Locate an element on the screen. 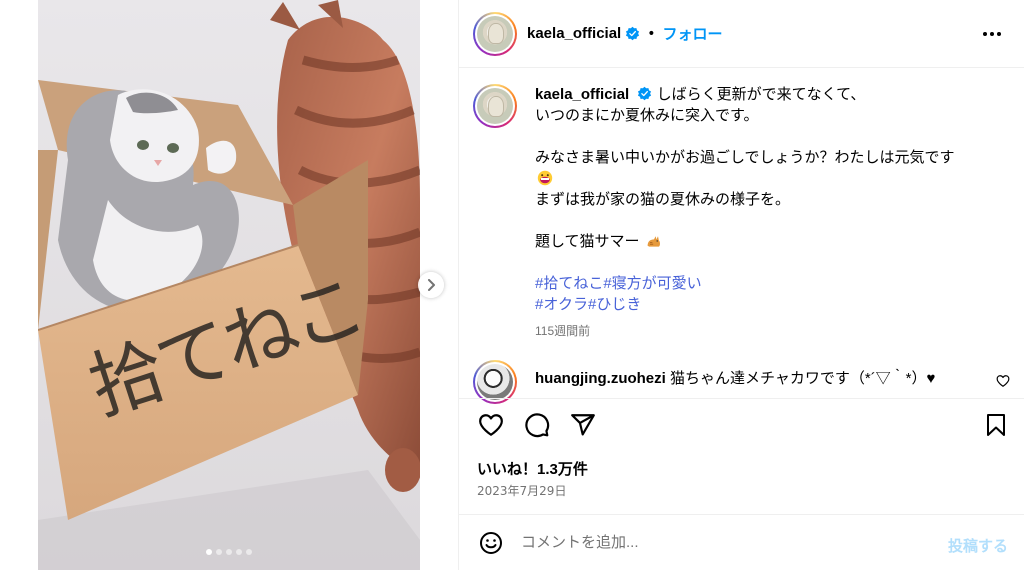 The image size is (1024, 570). add-comment-bar: 投稿する is located at coordinates (741, 542).